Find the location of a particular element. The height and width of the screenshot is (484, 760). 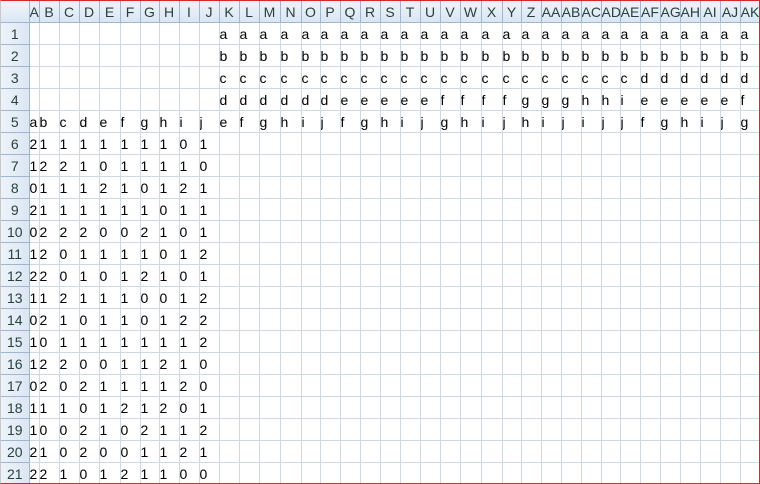

cell-u13 is located at coordinates (430, 297).